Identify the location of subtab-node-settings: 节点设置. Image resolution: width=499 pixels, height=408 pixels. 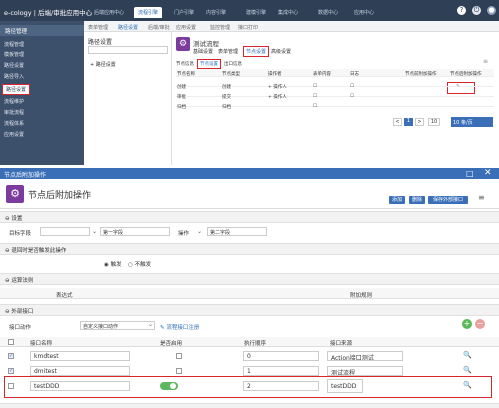
(209, 64).